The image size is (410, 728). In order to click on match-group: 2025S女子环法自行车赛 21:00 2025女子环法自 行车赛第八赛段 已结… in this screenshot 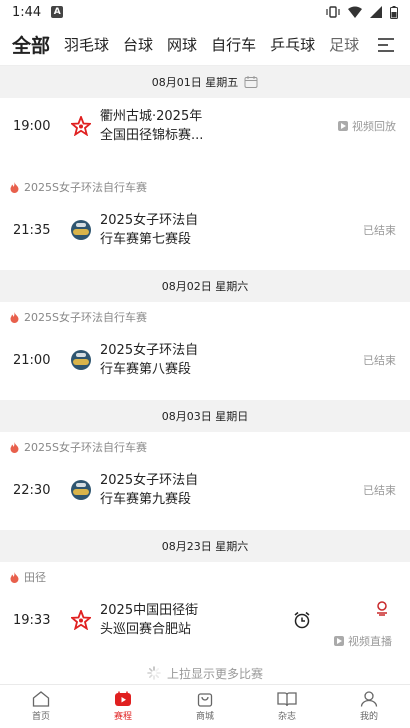, I will do `click(205, 351)`.